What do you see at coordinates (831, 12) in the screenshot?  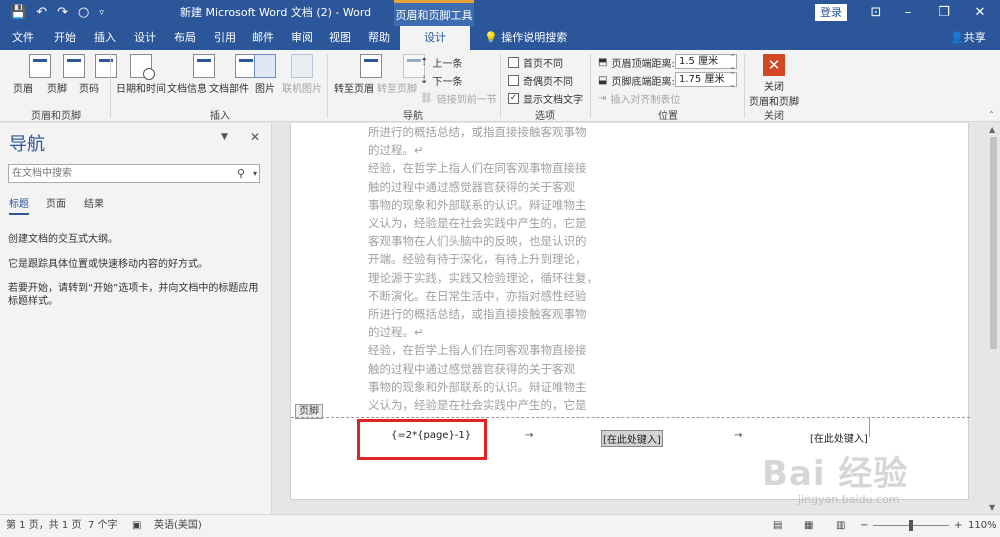 I see `login-button: 登录` at bounding box center [831, 12].